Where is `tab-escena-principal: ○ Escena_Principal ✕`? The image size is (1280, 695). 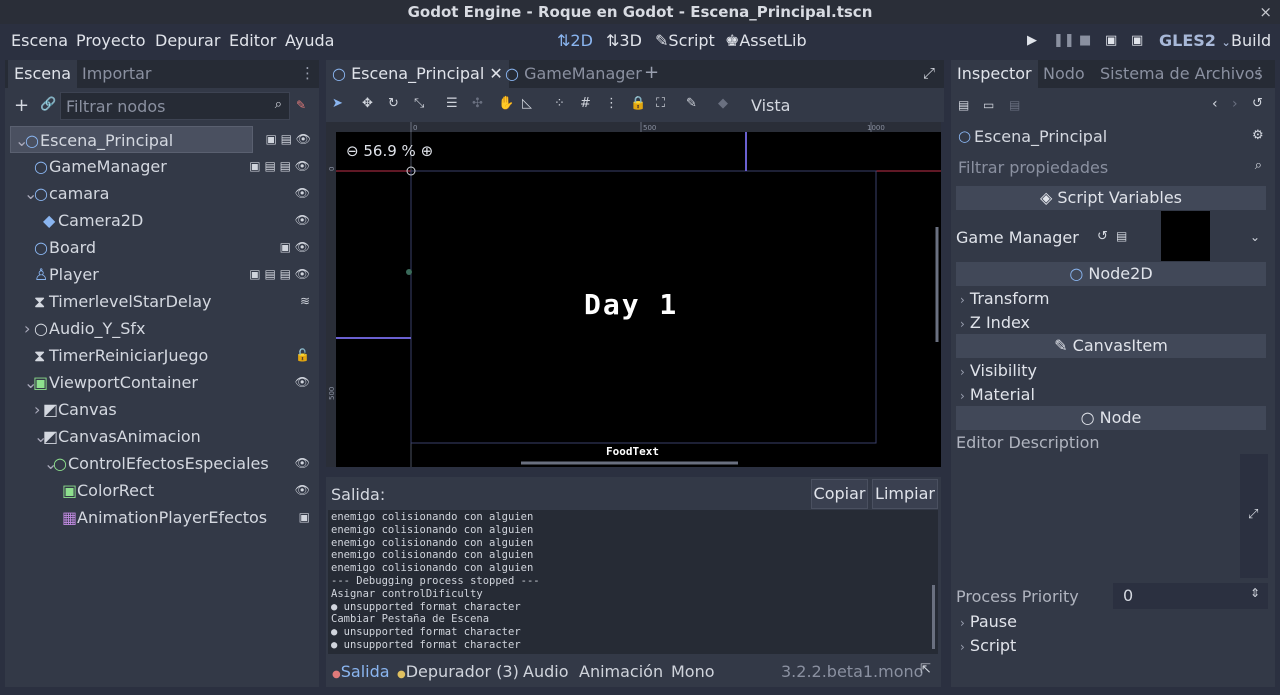
tab-escena-principal: ○ Escena_Principal ✕ is located at coordinates (417, 74).